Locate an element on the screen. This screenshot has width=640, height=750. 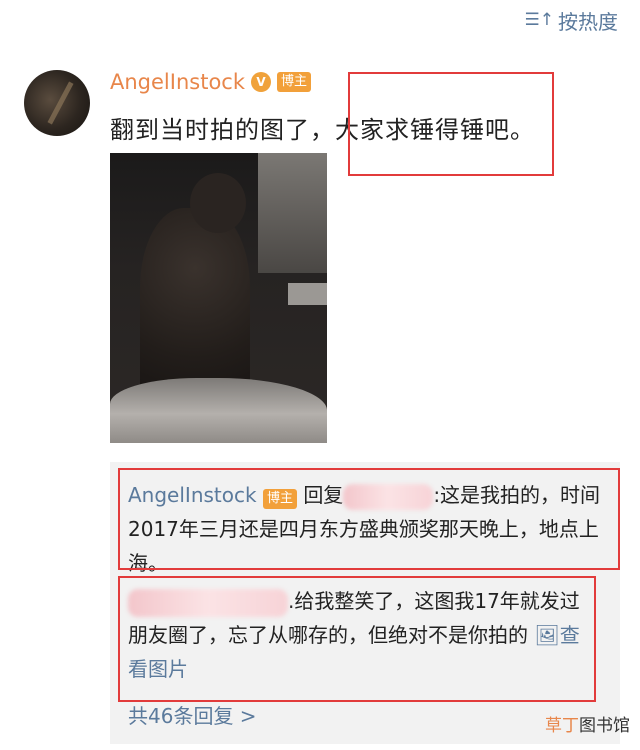
sort-icon: ☰↑ is located at coordinates (539, 20).